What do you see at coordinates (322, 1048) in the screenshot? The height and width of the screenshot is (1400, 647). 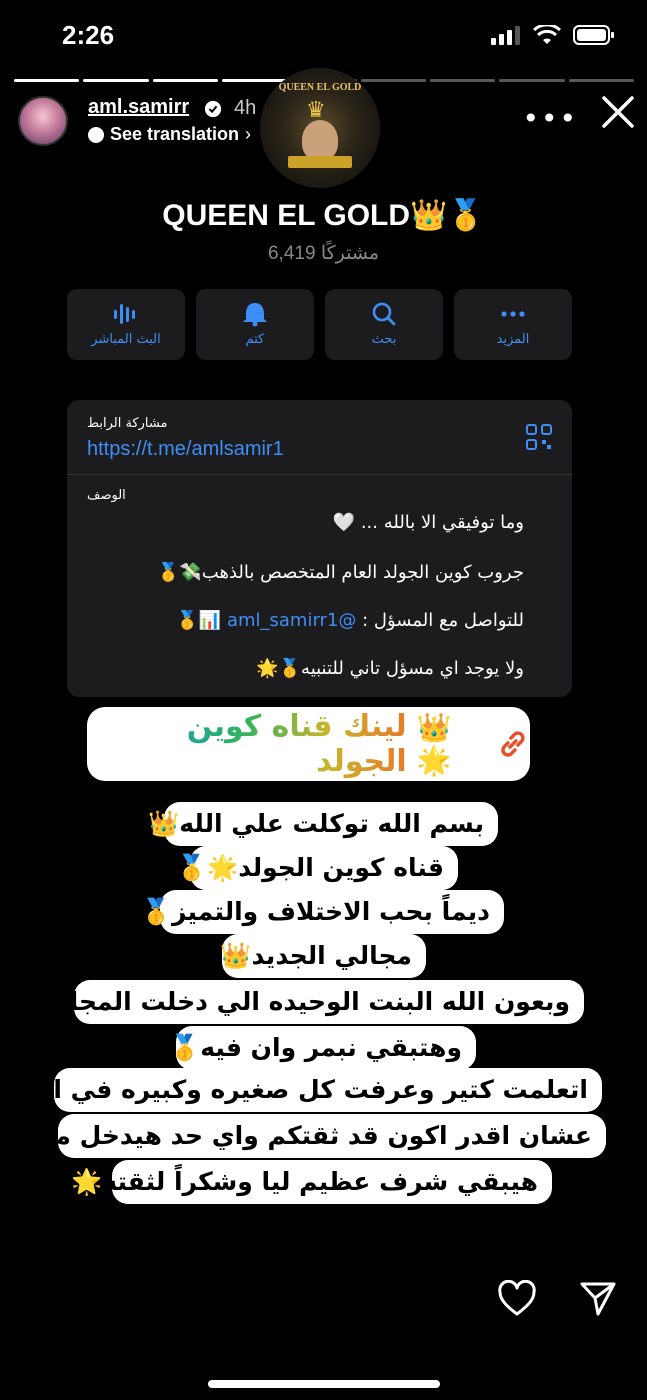 I see `story-text-line: وهتبقي نبمر وان فيه🥇` at bounding box center [322, 1048].